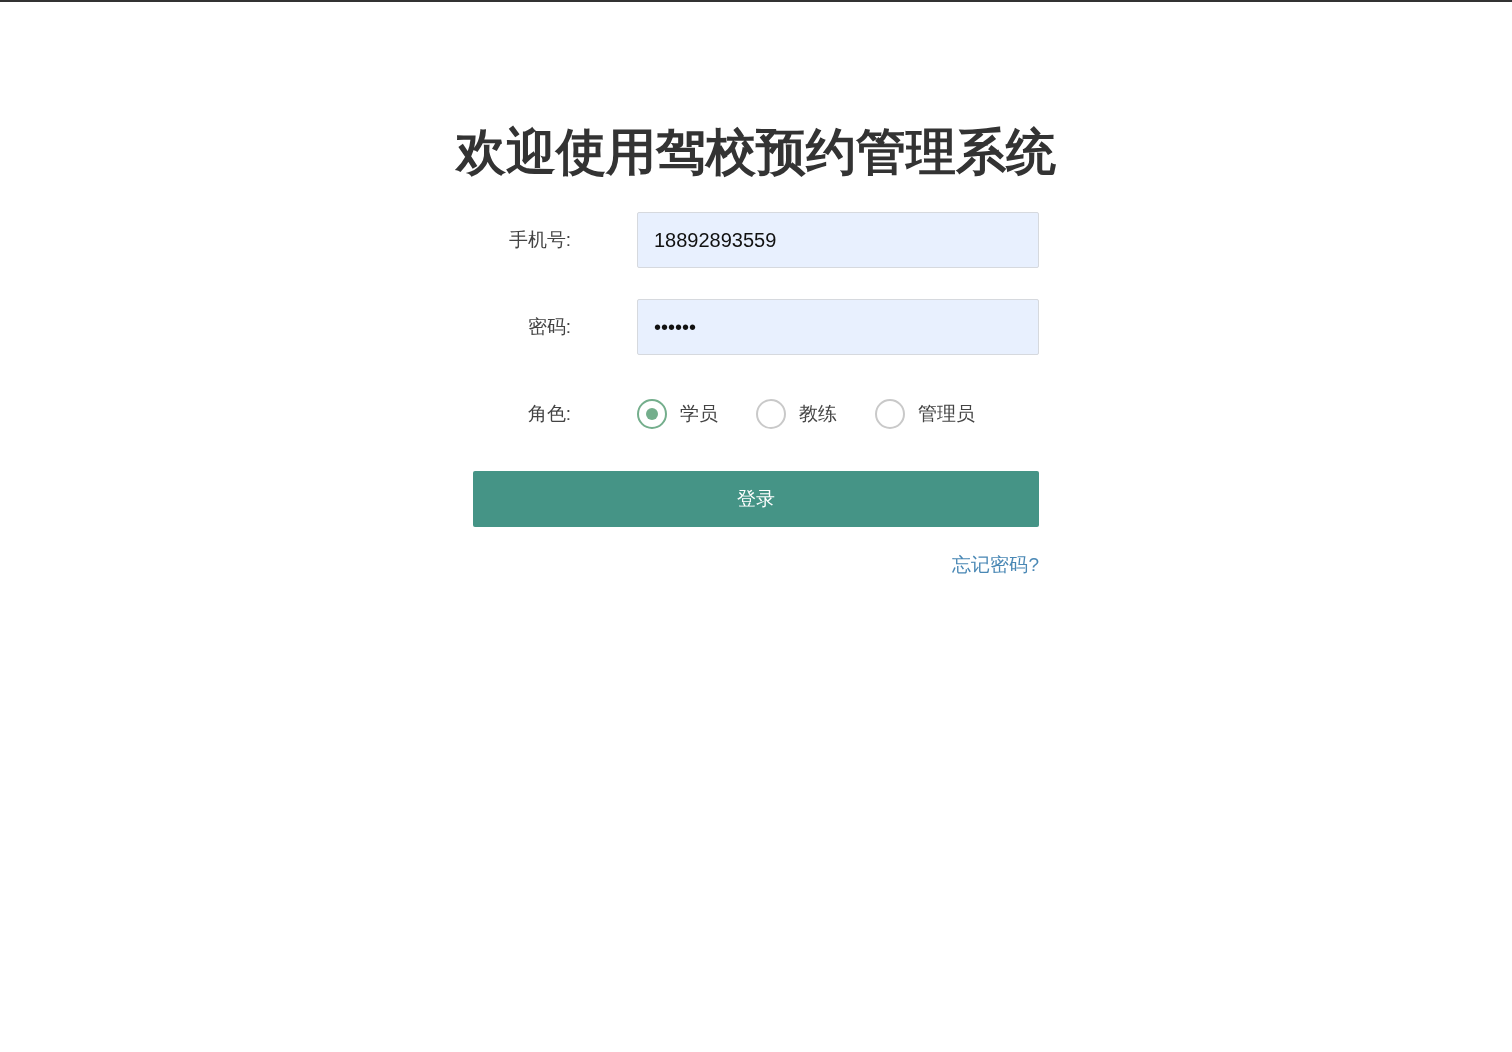 The image size is (1512, 1052). Describe the element at coordinates (818, 414) in the screenshot. I see `radio-label: 教练` at that location.